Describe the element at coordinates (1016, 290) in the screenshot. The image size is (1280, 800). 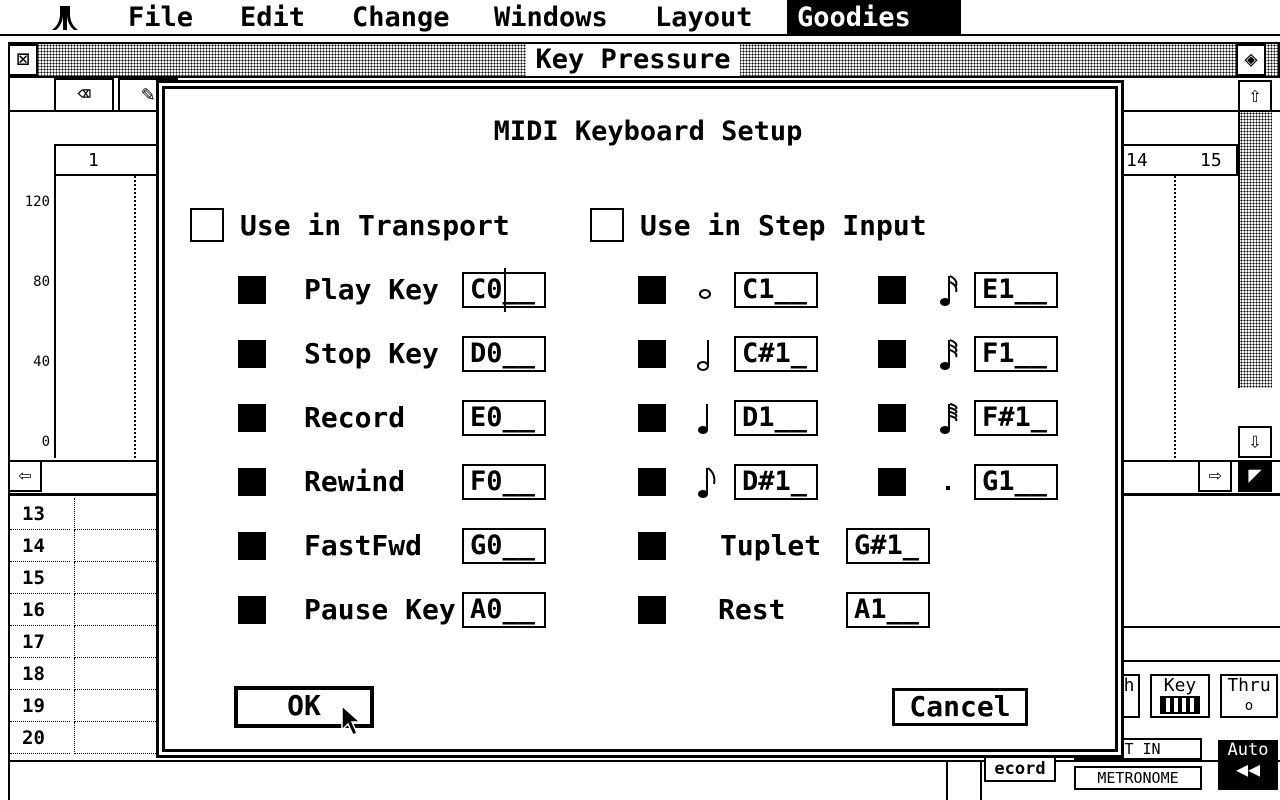
I see `sixteenth-note-field: E1__` at that location.